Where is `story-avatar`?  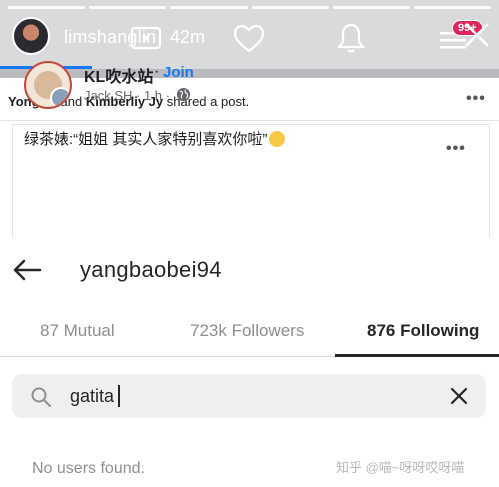 story-avatar is located at coordinates (31, 36).